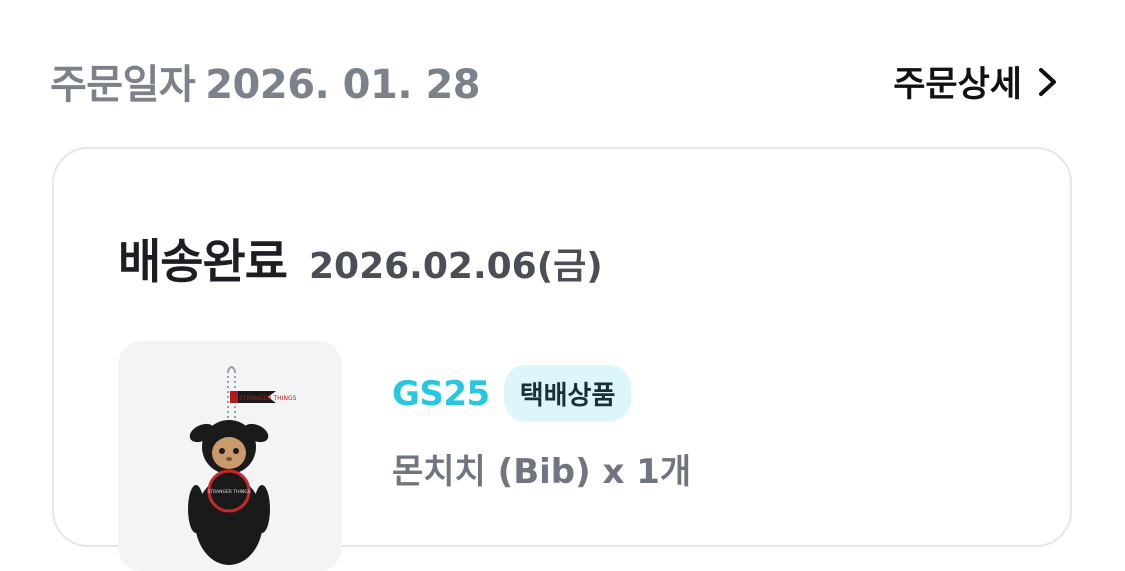 The width and height of the screenshot is (1125, 571). I want to click on store-name: GS25, so click(441, 393).